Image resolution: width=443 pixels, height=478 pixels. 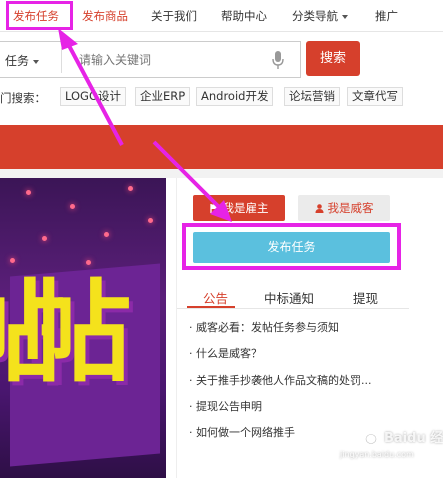 What do you see at coordinates (105, 16) in the screenshot?
I see `nav-item-publish-goods: 发布商品` at bounding box center [105, 16].